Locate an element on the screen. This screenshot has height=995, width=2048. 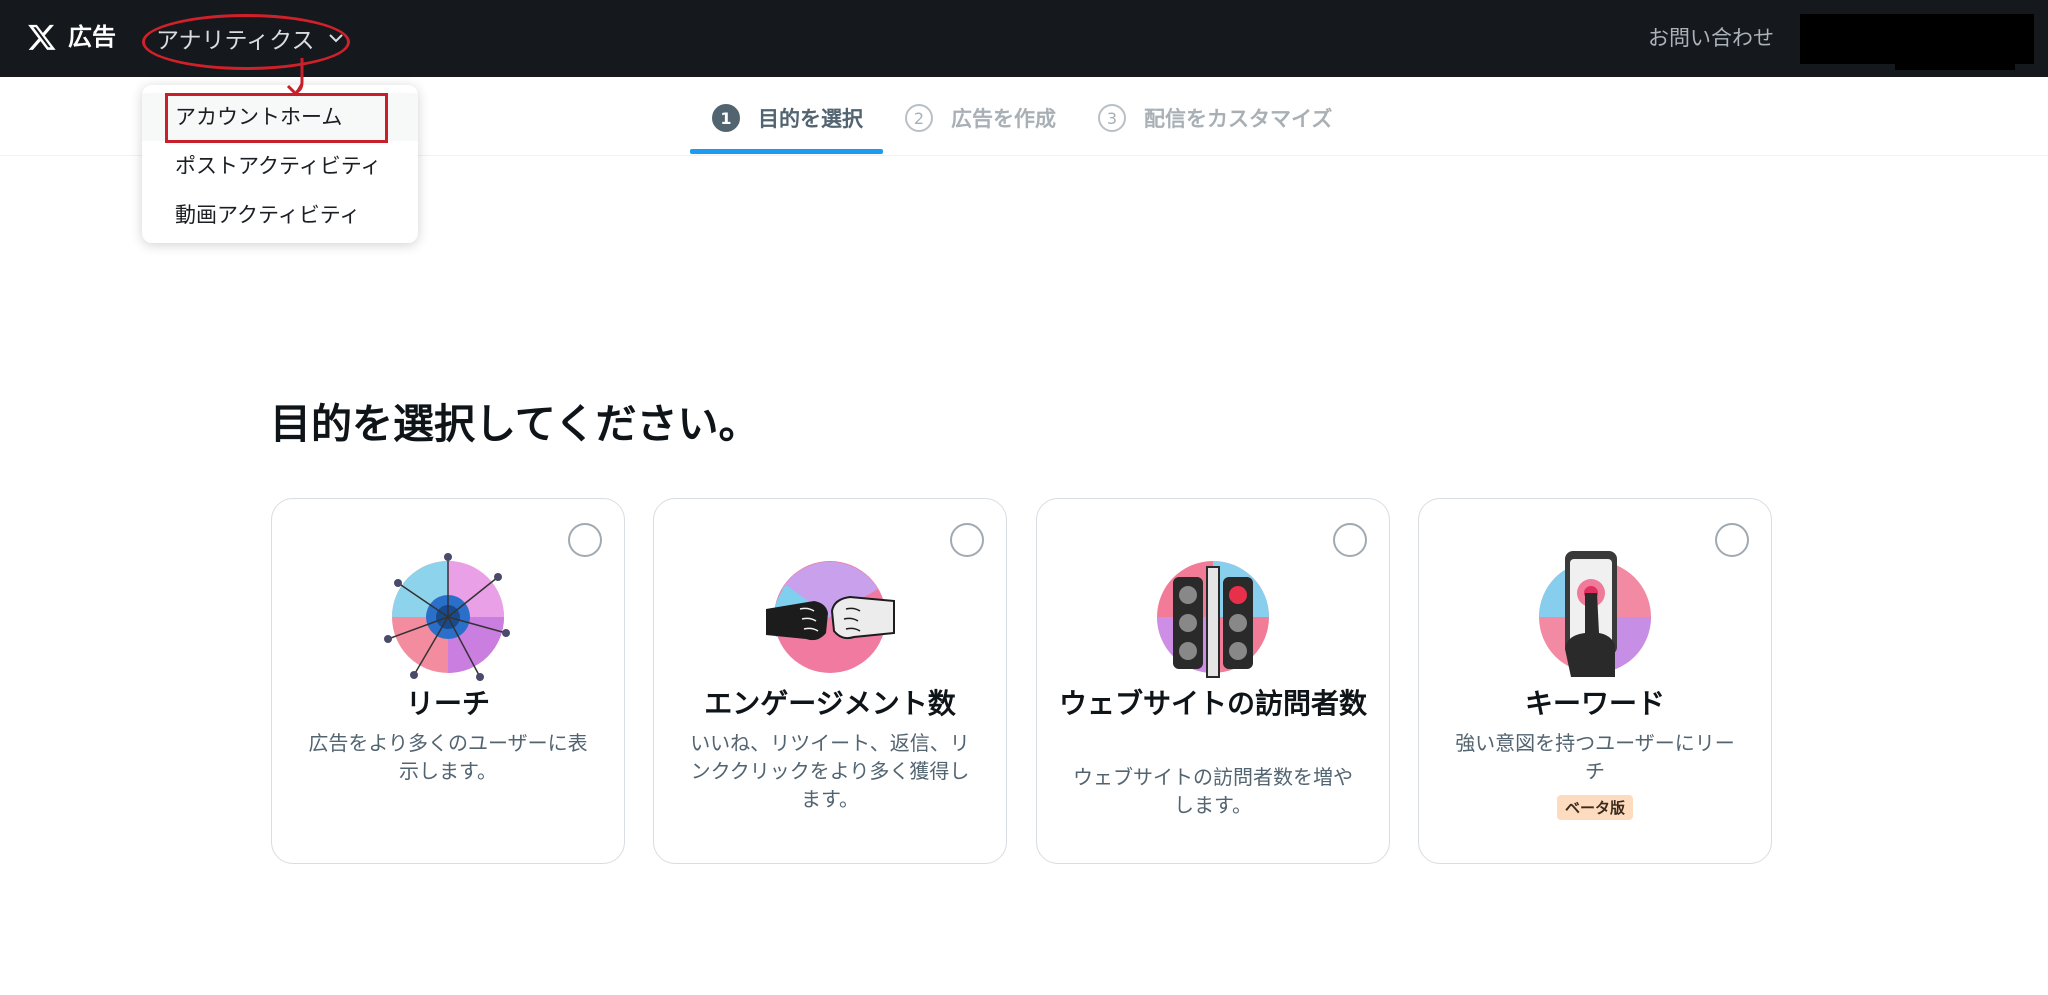
card-title: リーチ is located at coordinates (447, 703).